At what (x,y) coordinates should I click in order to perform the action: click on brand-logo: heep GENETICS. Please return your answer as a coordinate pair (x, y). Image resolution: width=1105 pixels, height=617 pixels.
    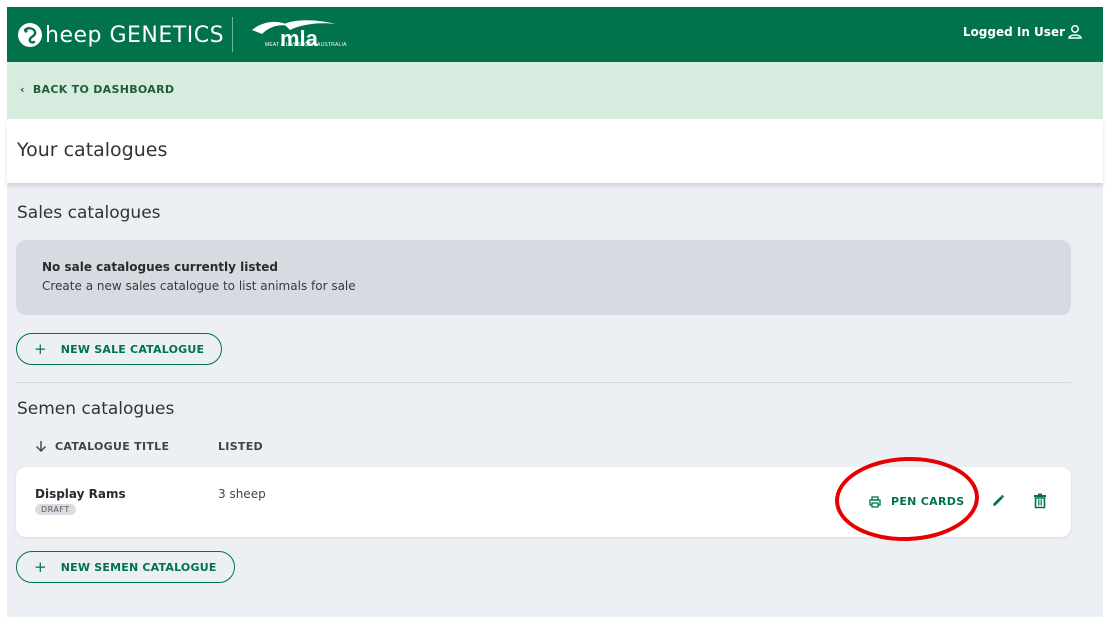
    Looking at the image, I should click on (120, 35).